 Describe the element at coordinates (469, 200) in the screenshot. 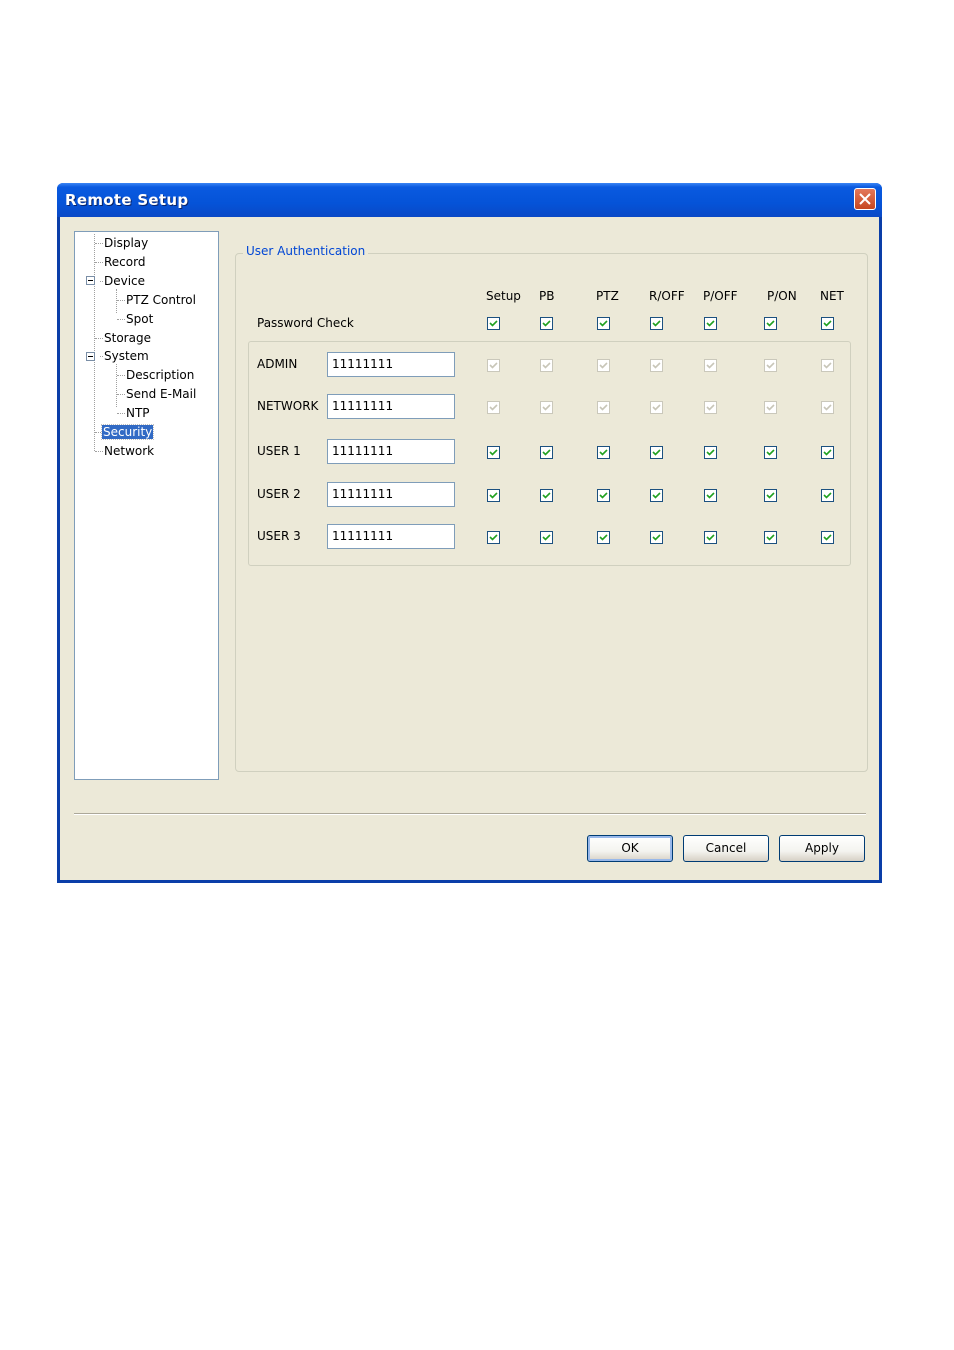

I see `title-bar: Remote Setup` at that location.